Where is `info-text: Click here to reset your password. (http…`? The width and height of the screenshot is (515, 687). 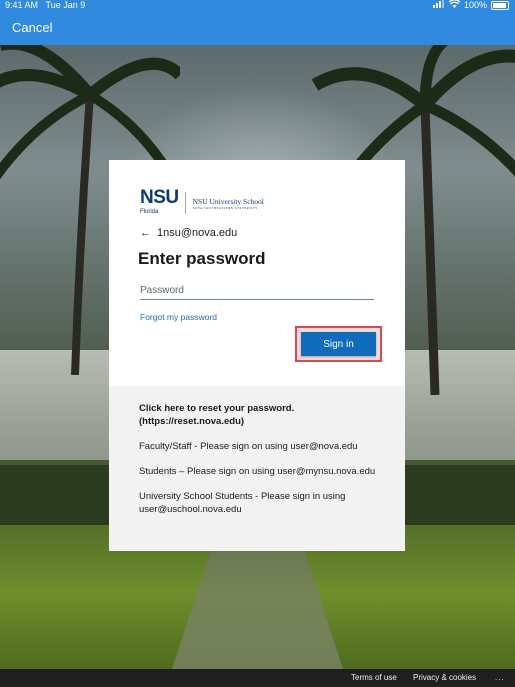
info-text: Click here to reset your password. (http… is located at coordinates (259, 465).